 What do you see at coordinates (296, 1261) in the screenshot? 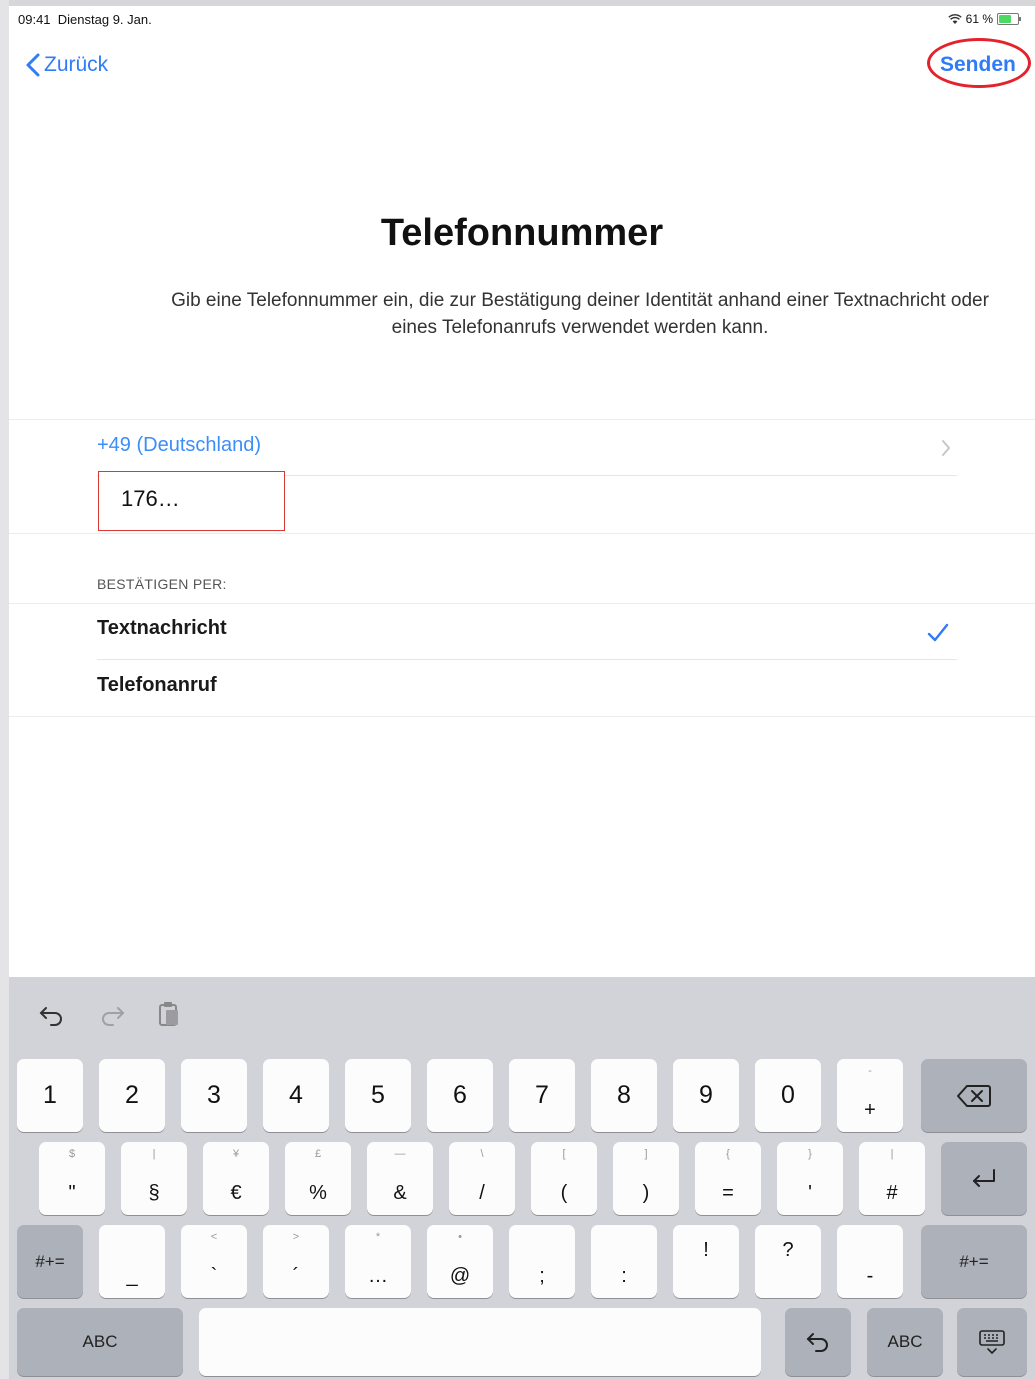
I see `key-acute: > ´` at bounding box center [296, 1261].